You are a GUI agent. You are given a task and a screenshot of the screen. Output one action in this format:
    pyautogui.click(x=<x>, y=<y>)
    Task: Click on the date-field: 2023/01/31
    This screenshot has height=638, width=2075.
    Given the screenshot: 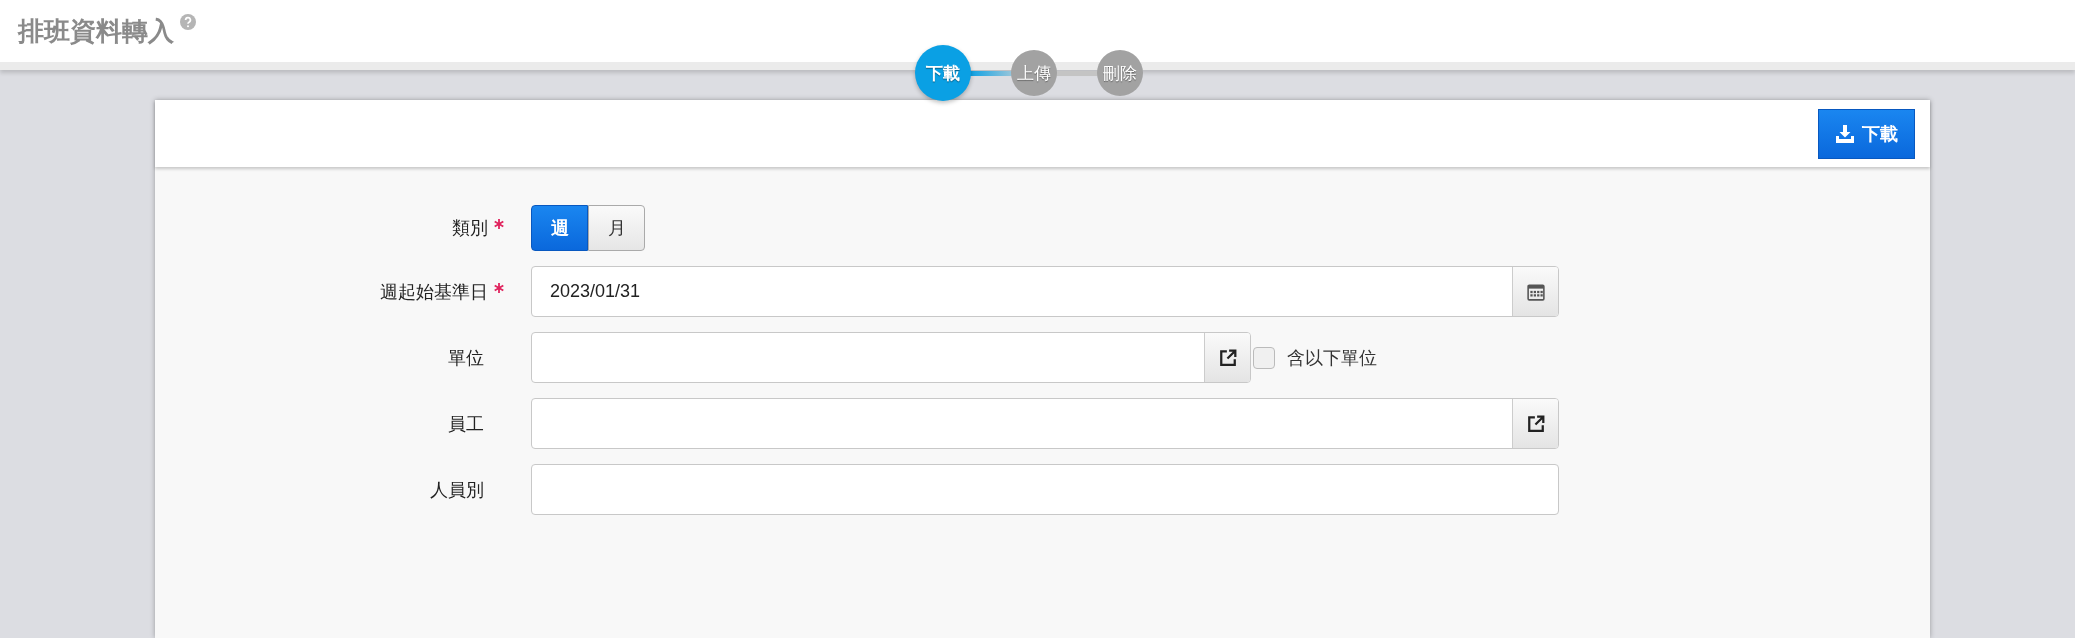 What is the action you would take?
    pyautogui.click(x=1045, y=291)
    